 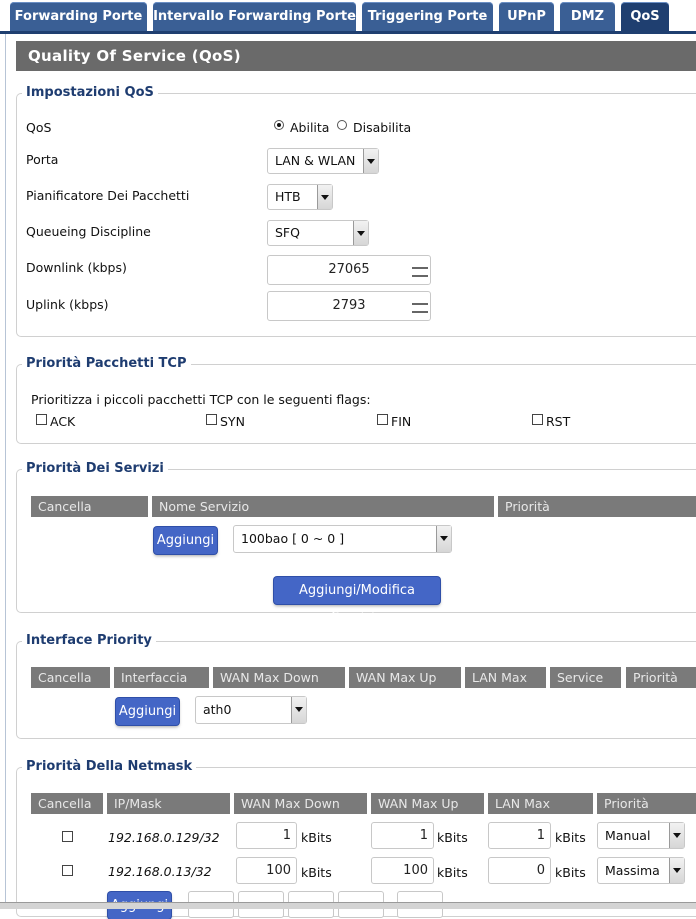 I want to click on row-priority-value: Massima, so click(x=632, y=870).